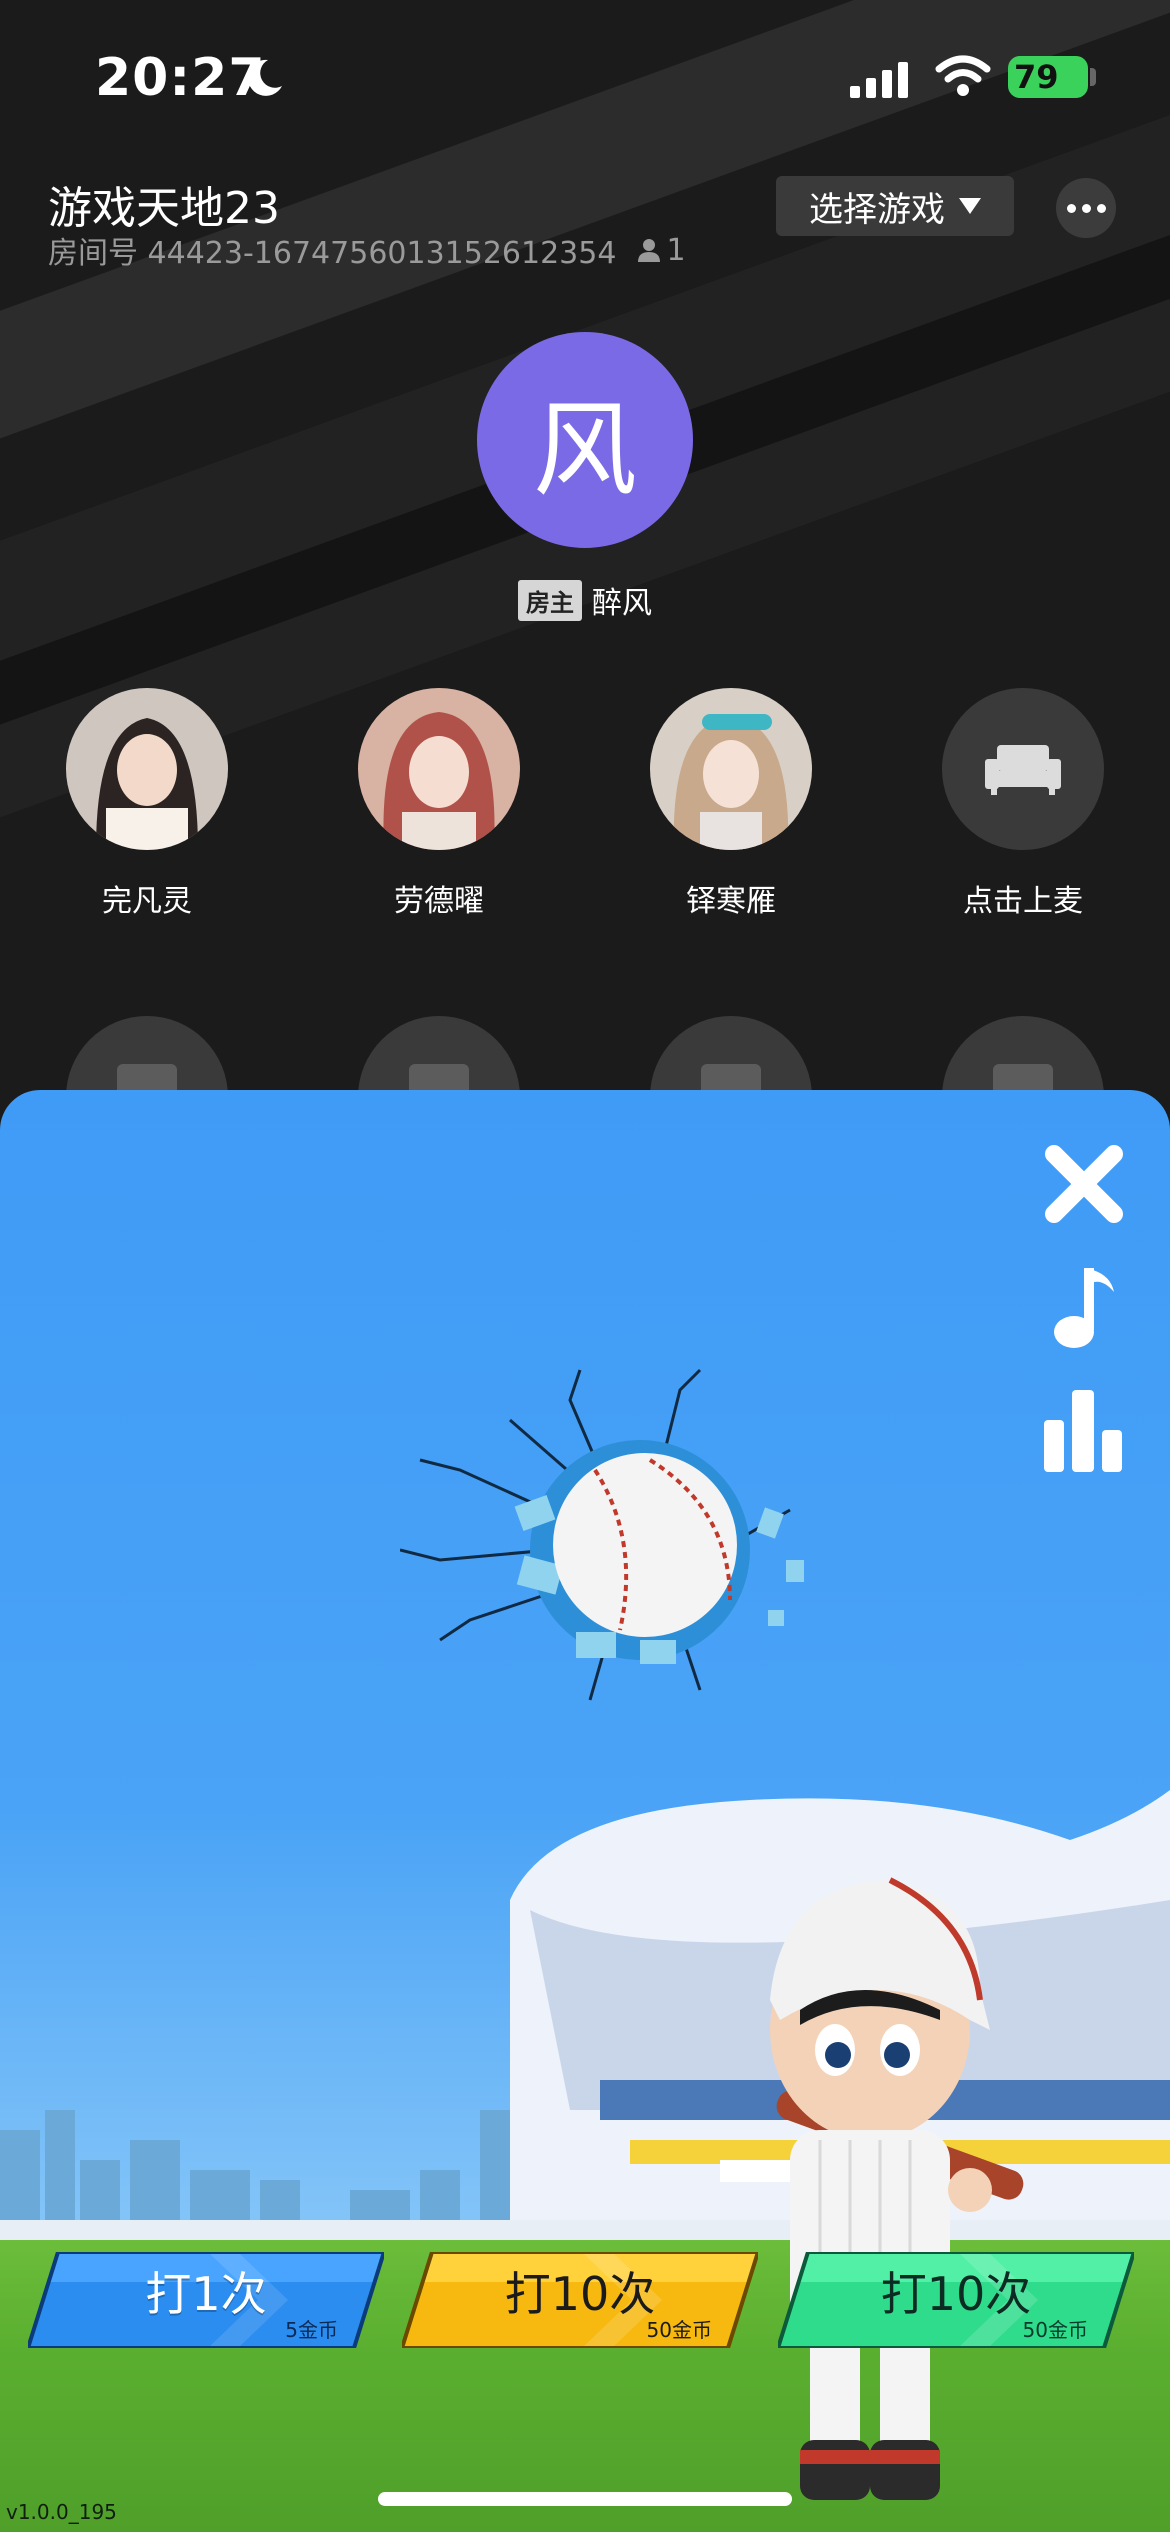 This screenshot has width=1170, height=2532. What do you see at coordinates (61, 2512) in the screenshot?
I see `version-label: v1.0.0_195` at bounding box center [61, 2512].